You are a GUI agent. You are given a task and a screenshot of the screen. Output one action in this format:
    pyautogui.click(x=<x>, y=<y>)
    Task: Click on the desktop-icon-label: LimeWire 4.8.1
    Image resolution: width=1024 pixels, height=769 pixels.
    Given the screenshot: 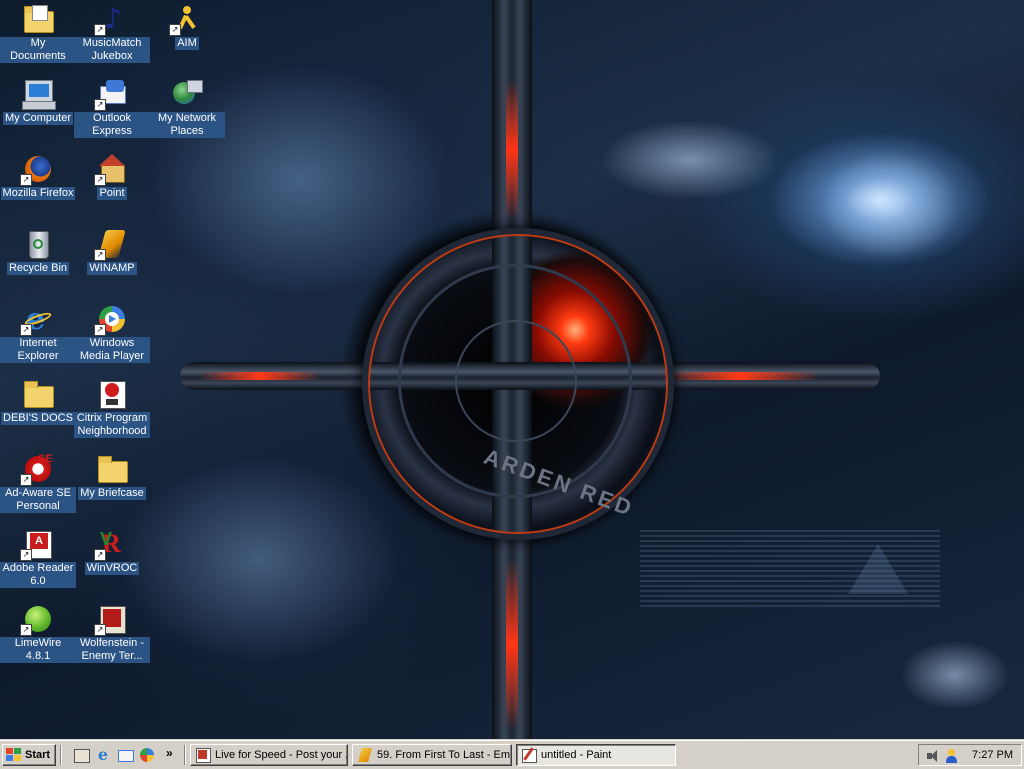 What is the action you would take?
    pyautogui.click(x=38, y=650)
    